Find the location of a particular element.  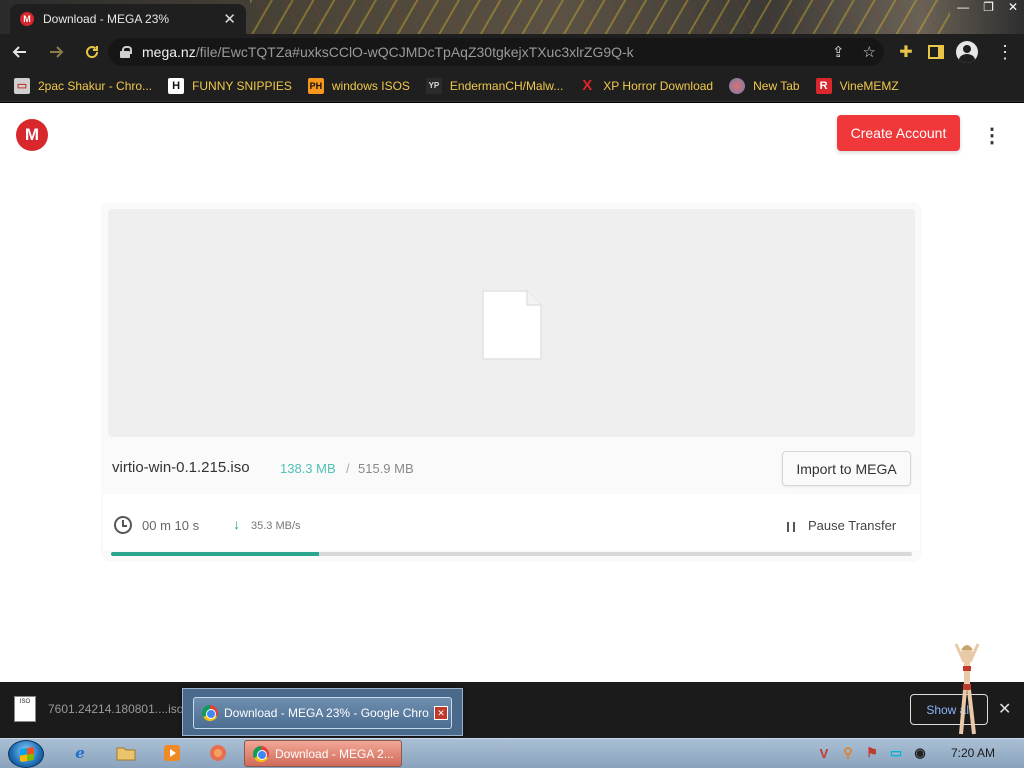

side-panel-icon is located at coordinates (936, 52).